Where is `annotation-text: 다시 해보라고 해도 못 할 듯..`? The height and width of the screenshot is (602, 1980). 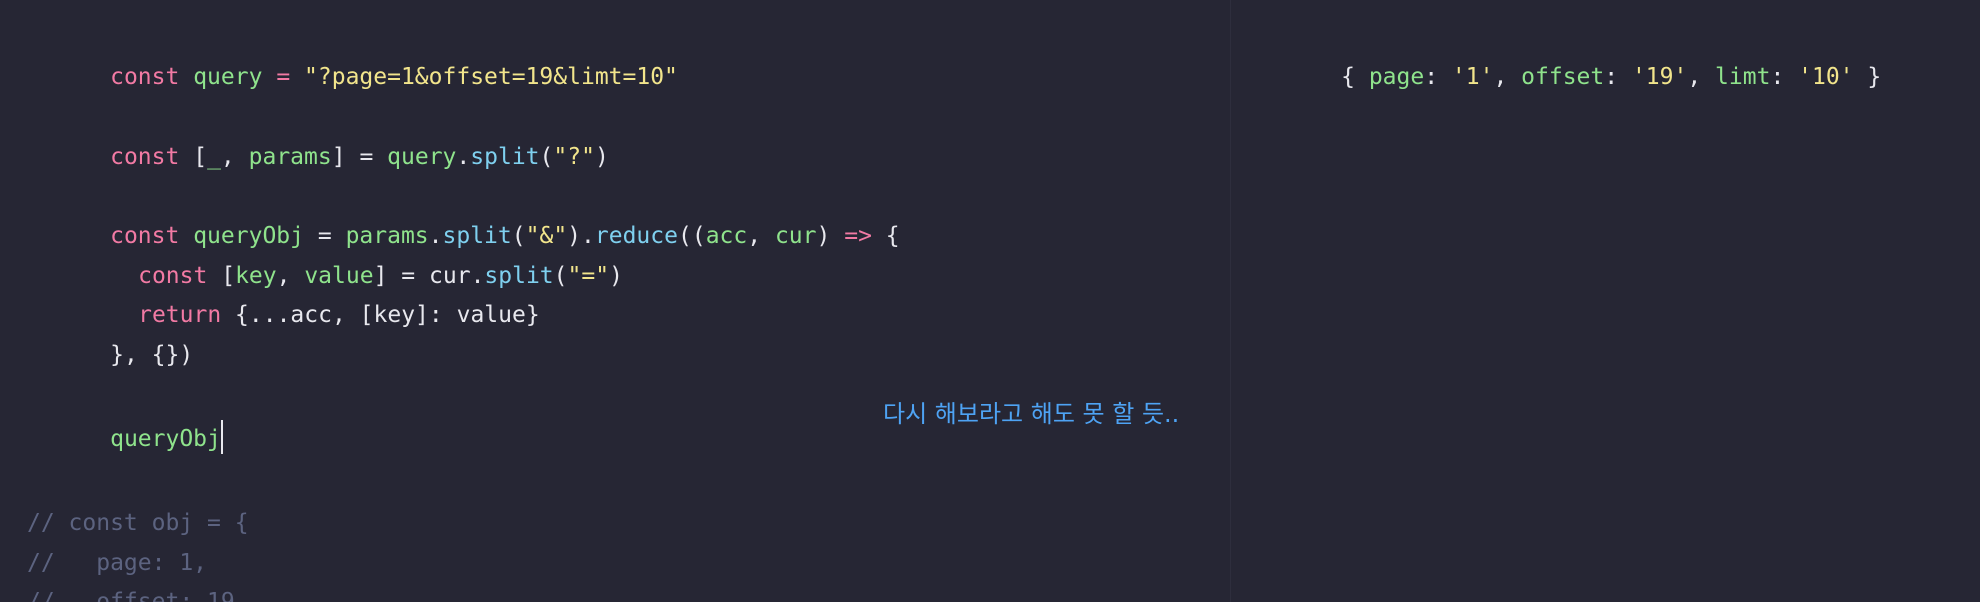 annotation-text: 다시 해보라고 해도 못 할 듯.. is located at coordinates (1031, 414).